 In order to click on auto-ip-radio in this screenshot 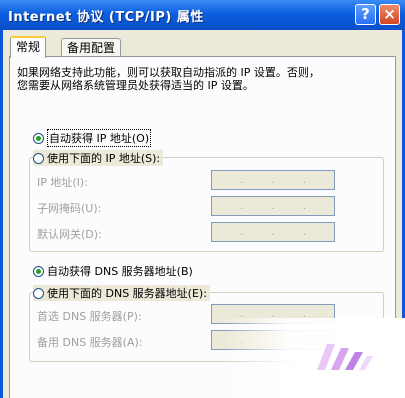, I will do `click(38, 138)`.